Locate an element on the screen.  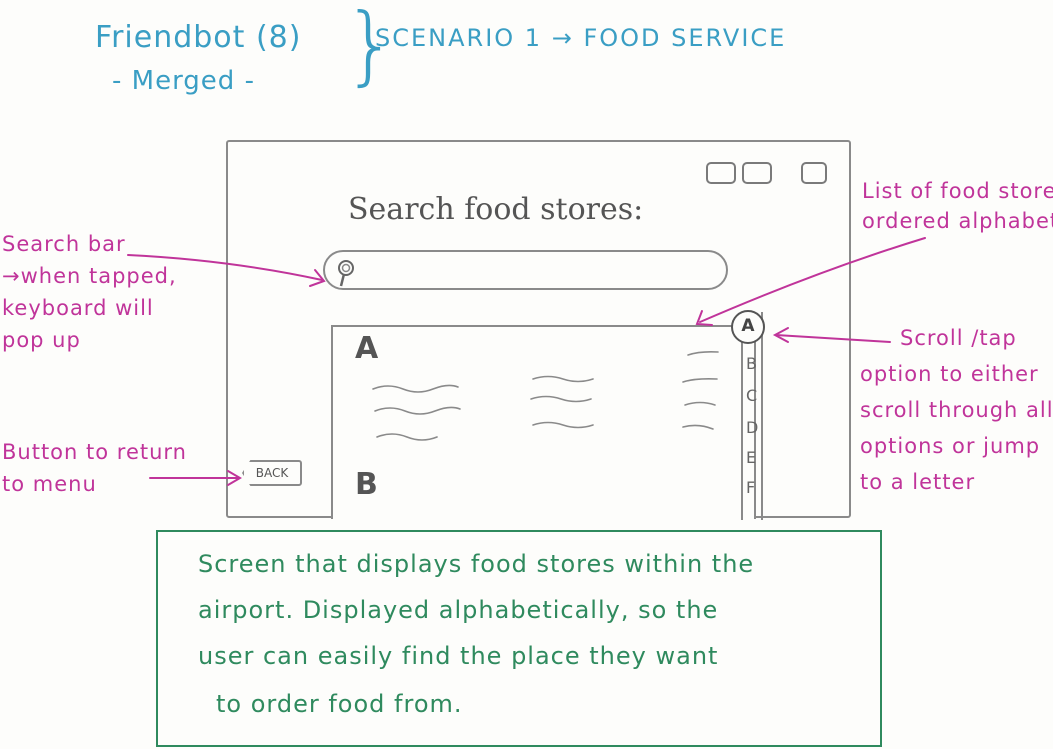
description-line: user can easily find the place they want is located at coordinates (458, 656).